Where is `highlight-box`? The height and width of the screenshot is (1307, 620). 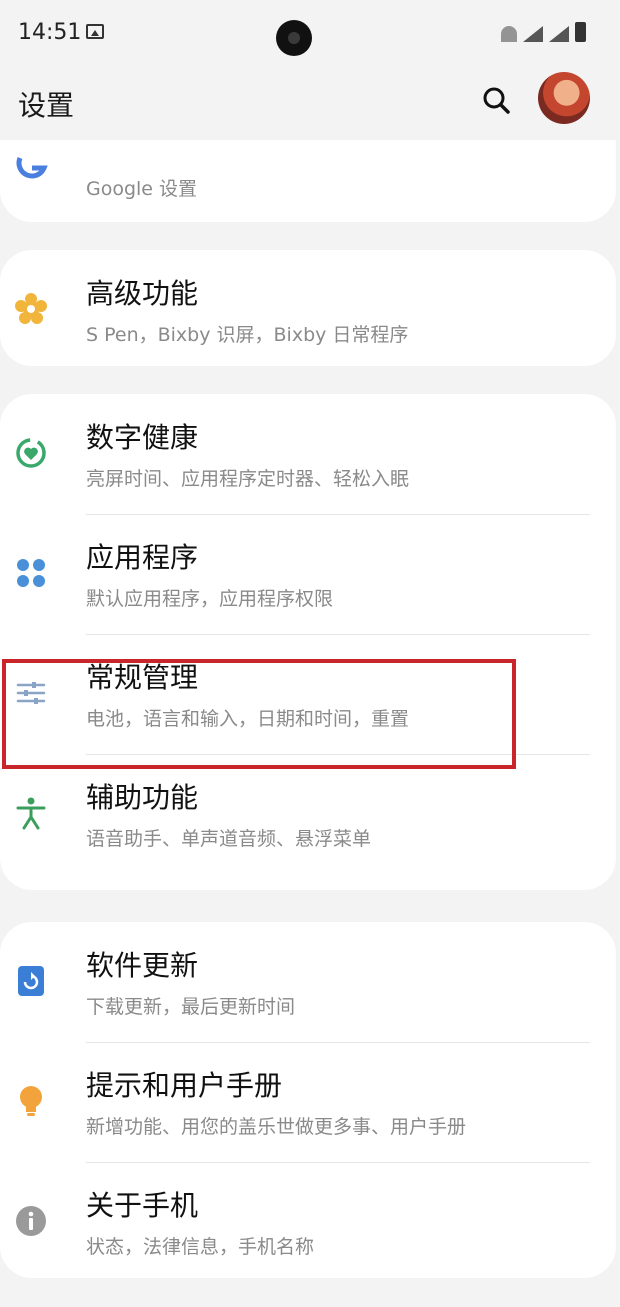
highlight-box is located at coordinates (259, 714).